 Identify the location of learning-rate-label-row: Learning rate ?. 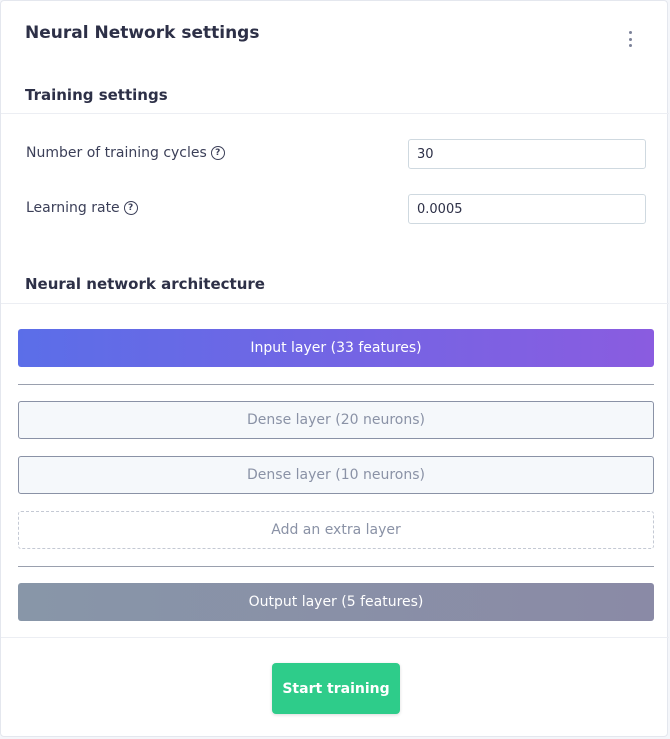
(82, 208).